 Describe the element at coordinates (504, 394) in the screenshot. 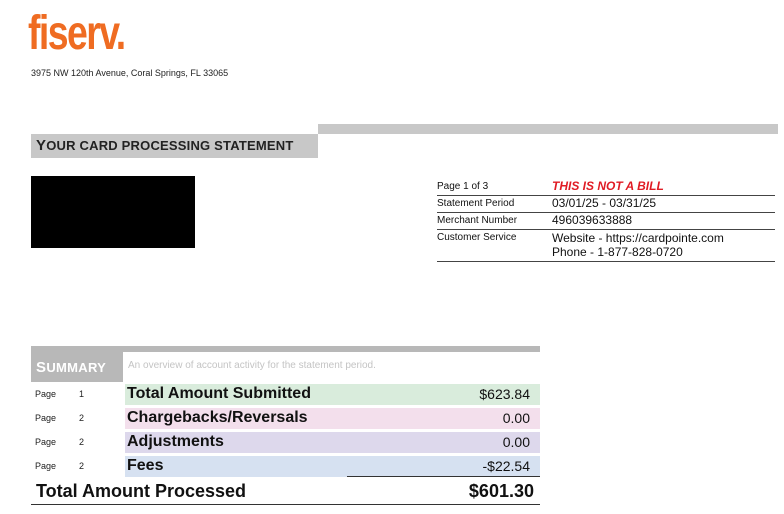

I see `row-amount: $623.84` at that location.